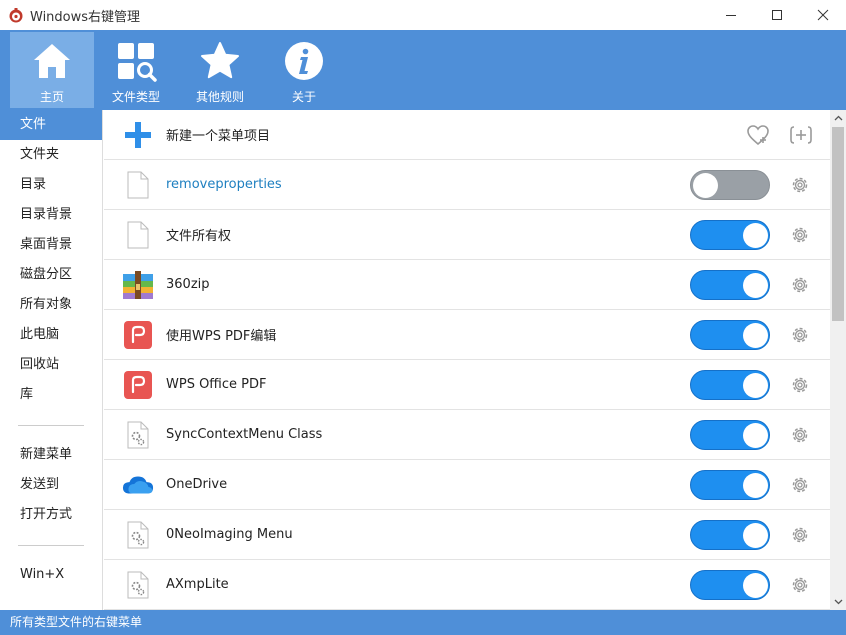 Image resolution: width=846 pixels, height=635 pixels. I want to click on add-icon, so click(138, 135).